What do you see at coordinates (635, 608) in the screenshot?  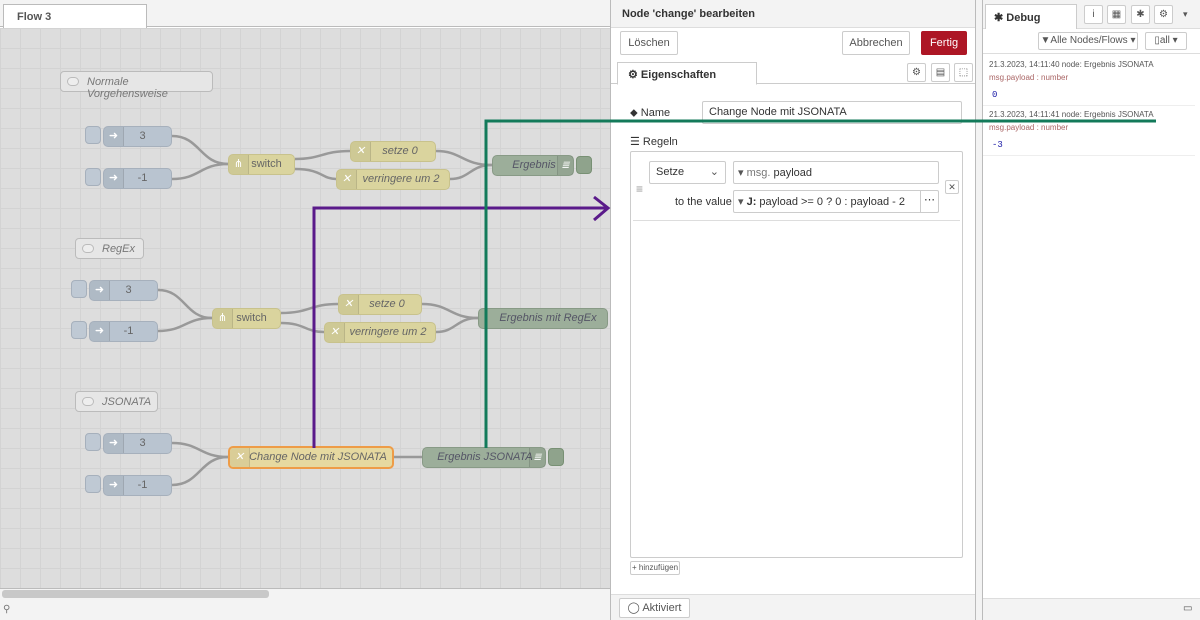 I see `circle-icon: ◯` at bounding box center [635, 608].